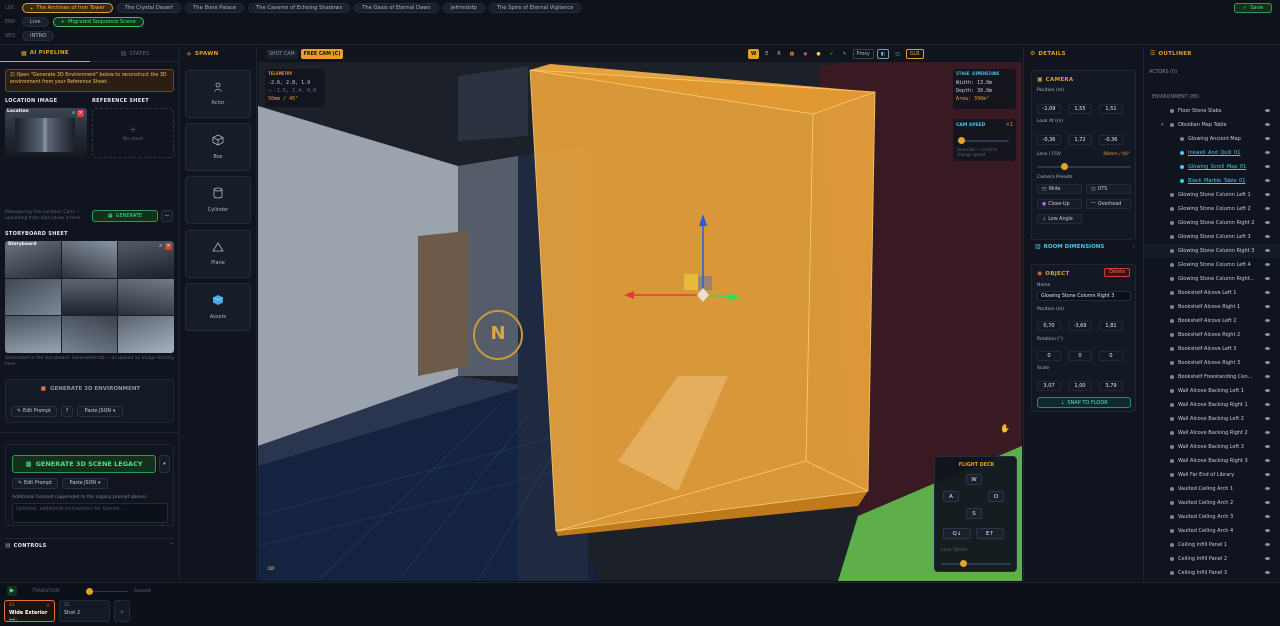  What do you see at coordinates (778, 54) in the screenshot?
I see `scale-button: R` at bounding box center [778, 54].